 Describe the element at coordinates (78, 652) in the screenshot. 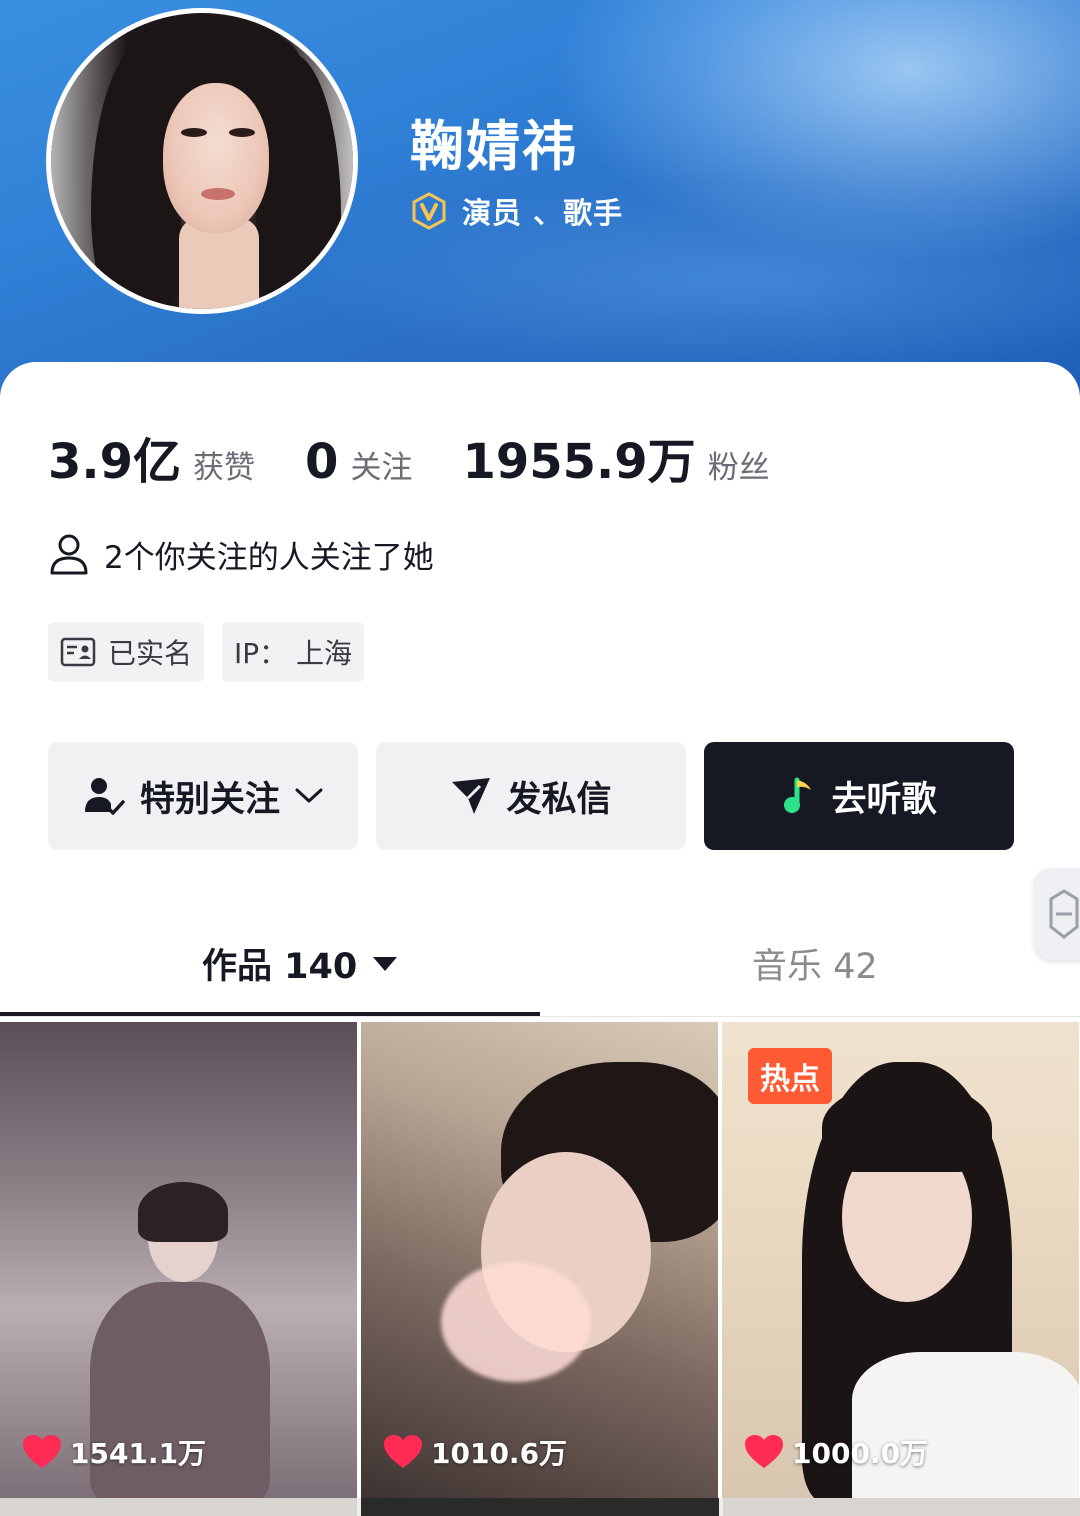

I see `id-card-icon` at that location.